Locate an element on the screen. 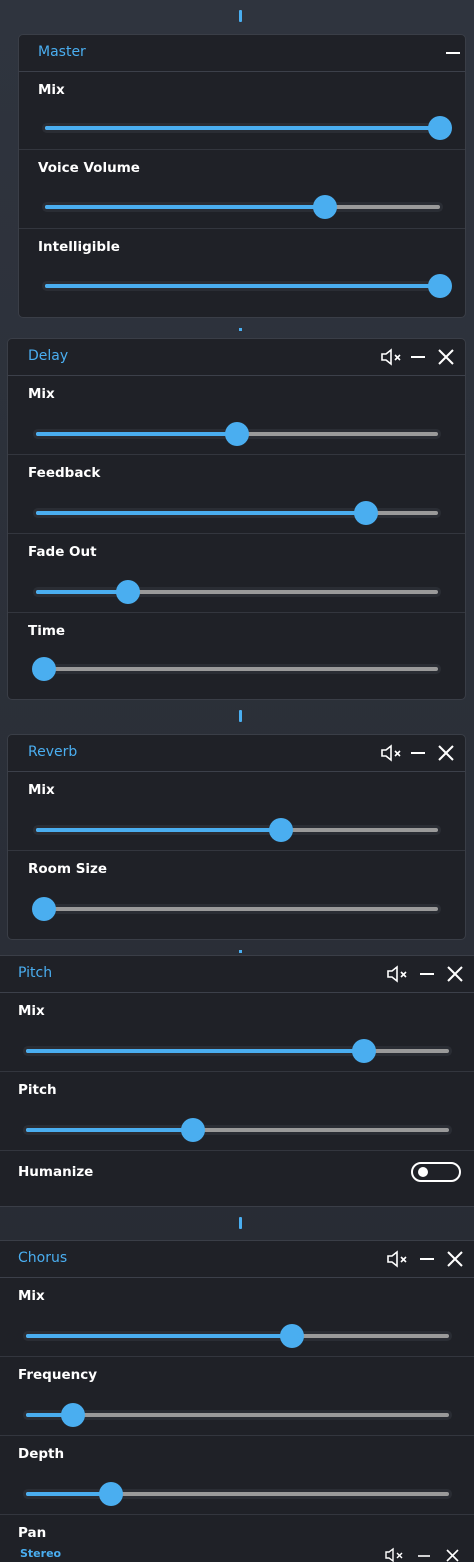  slider-row-frequency: Frequency is located at coordinates (237, 1396).